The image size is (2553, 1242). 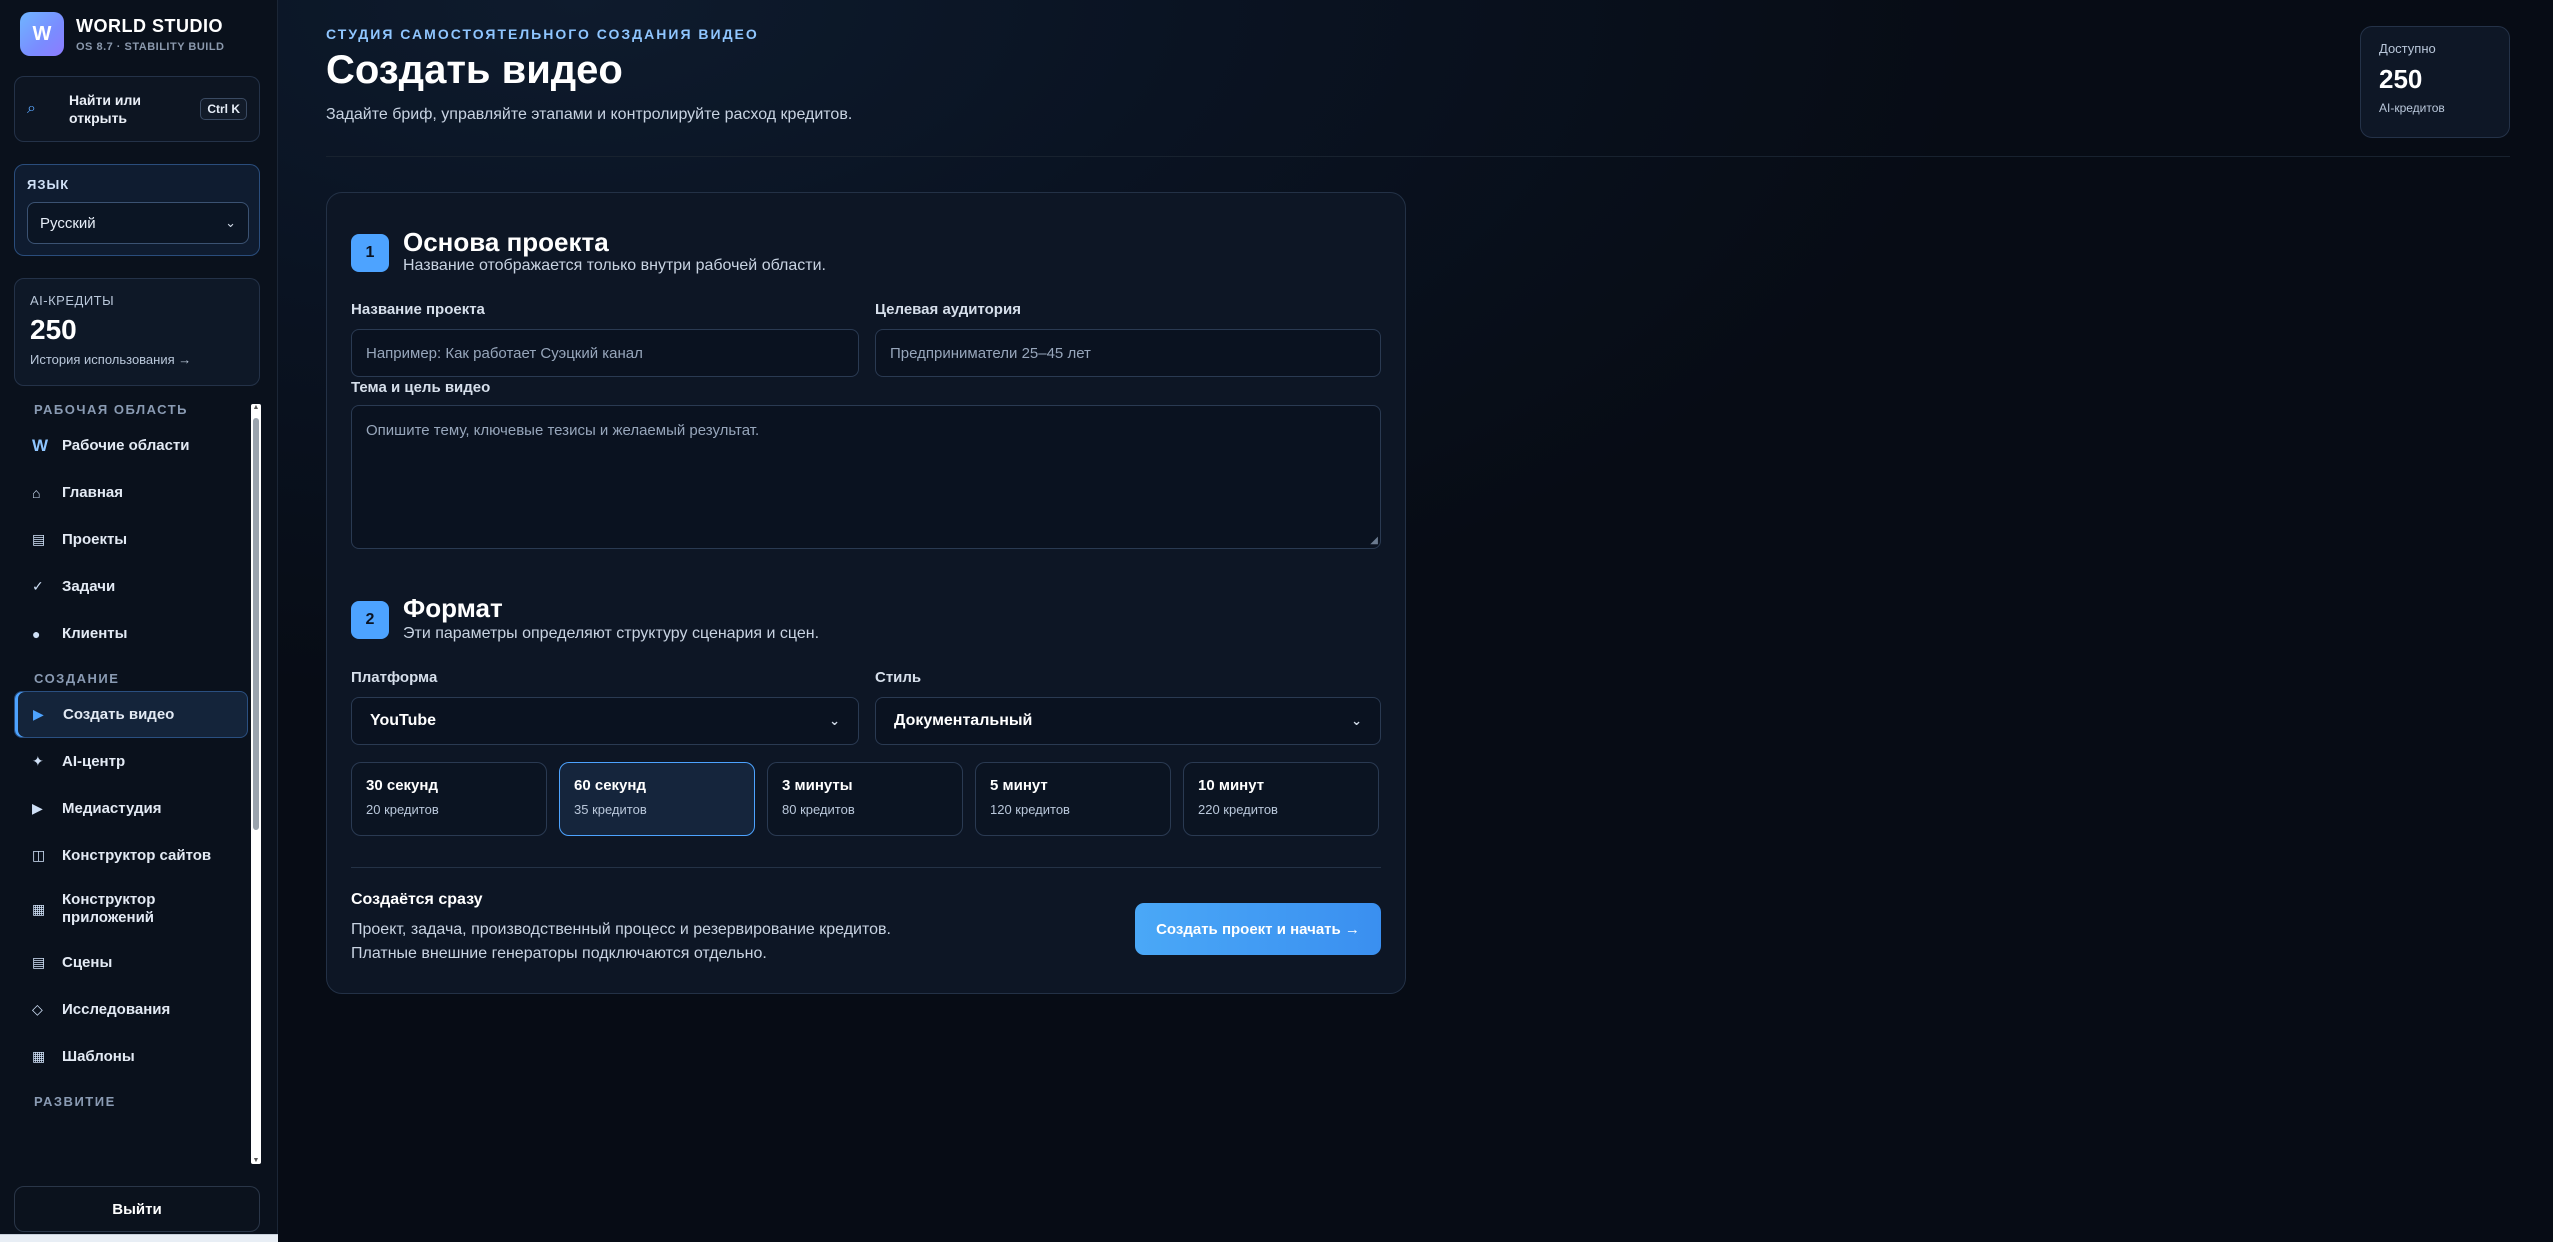 I want to click on sidebar-item-ai-center: ✦ AI-центр, so click(x=131, y=761).